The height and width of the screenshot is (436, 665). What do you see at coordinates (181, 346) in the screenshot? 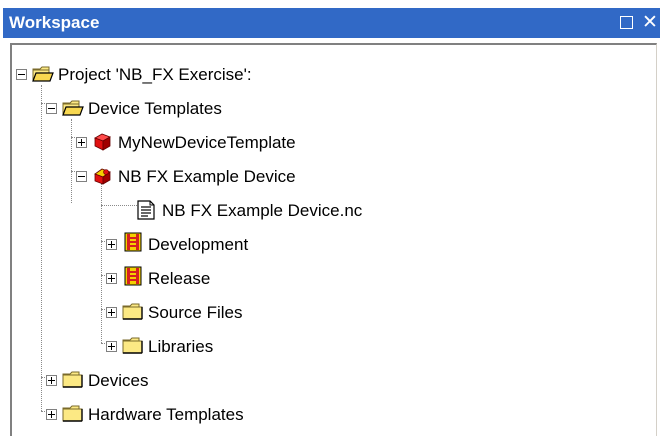
I see `tree-item-label: Libraries` at bounding box center [181, 346].